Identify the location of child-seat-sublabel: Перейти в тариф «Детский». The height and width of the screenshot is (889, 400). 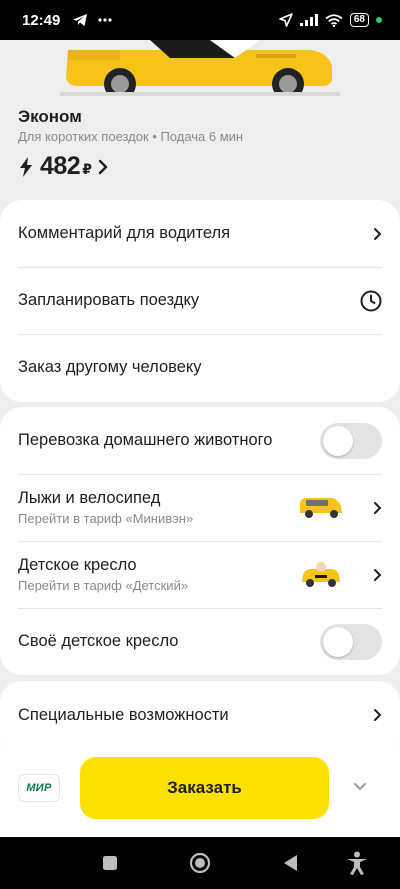
(103, 585).